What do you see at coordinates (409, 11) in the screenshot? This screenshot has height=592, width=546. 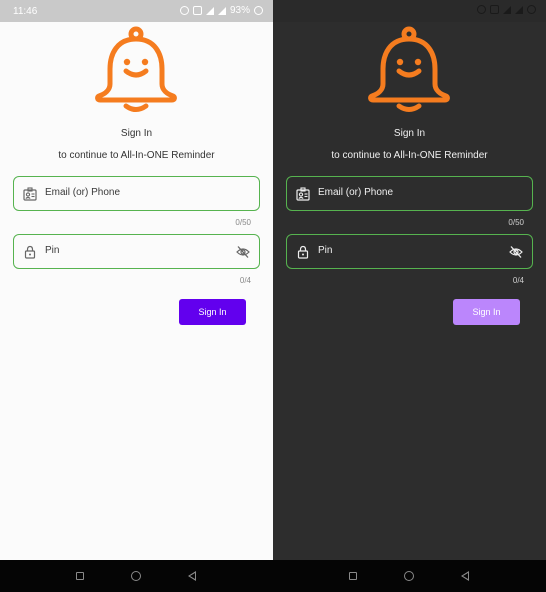 I see `status-bar` at bounding box center [409, 11].